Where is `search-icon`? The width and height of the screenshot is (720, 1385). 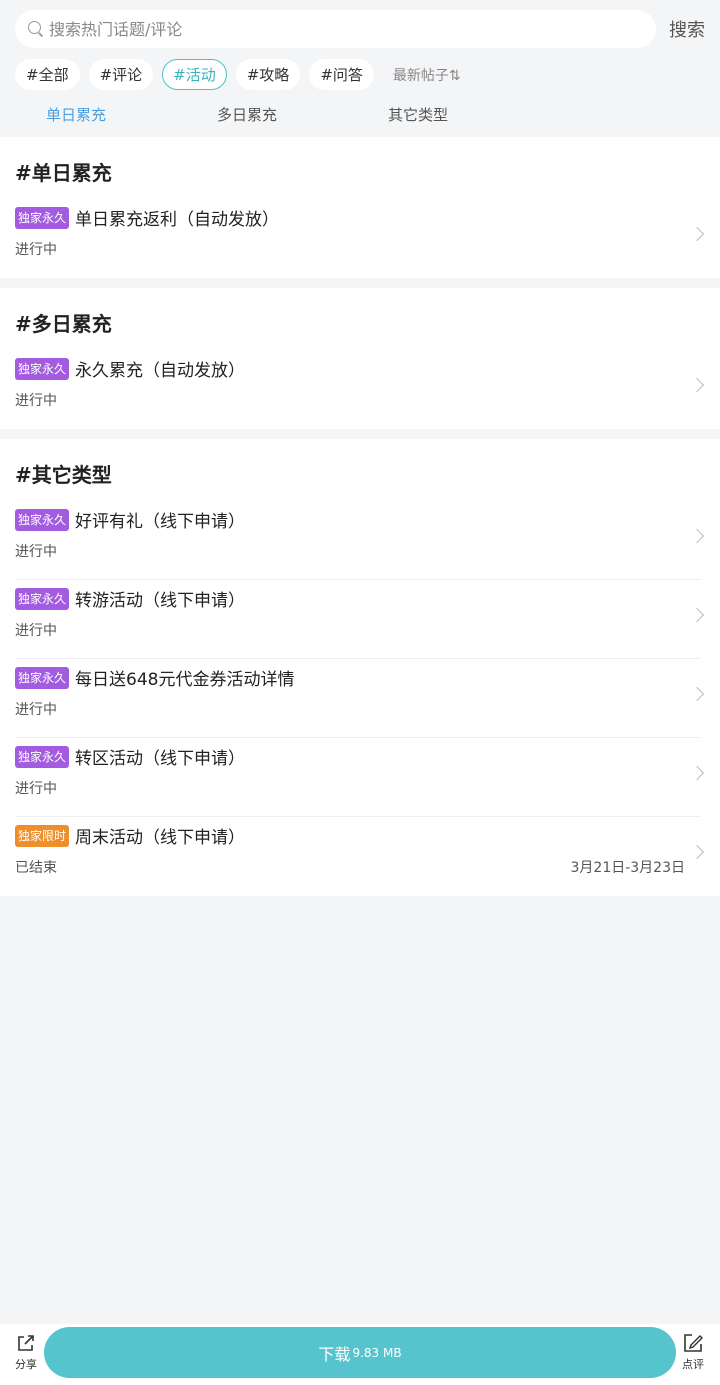
search-icon is located at coordinates (36, 29).